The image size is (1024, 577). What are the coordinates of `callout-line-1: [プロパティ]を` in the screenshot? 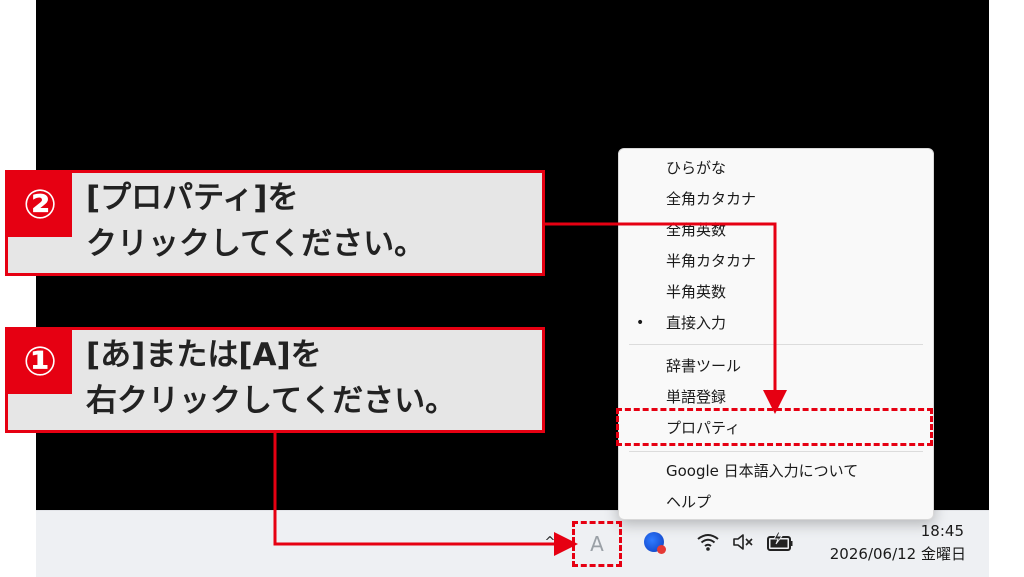 It's located at (192, 198).